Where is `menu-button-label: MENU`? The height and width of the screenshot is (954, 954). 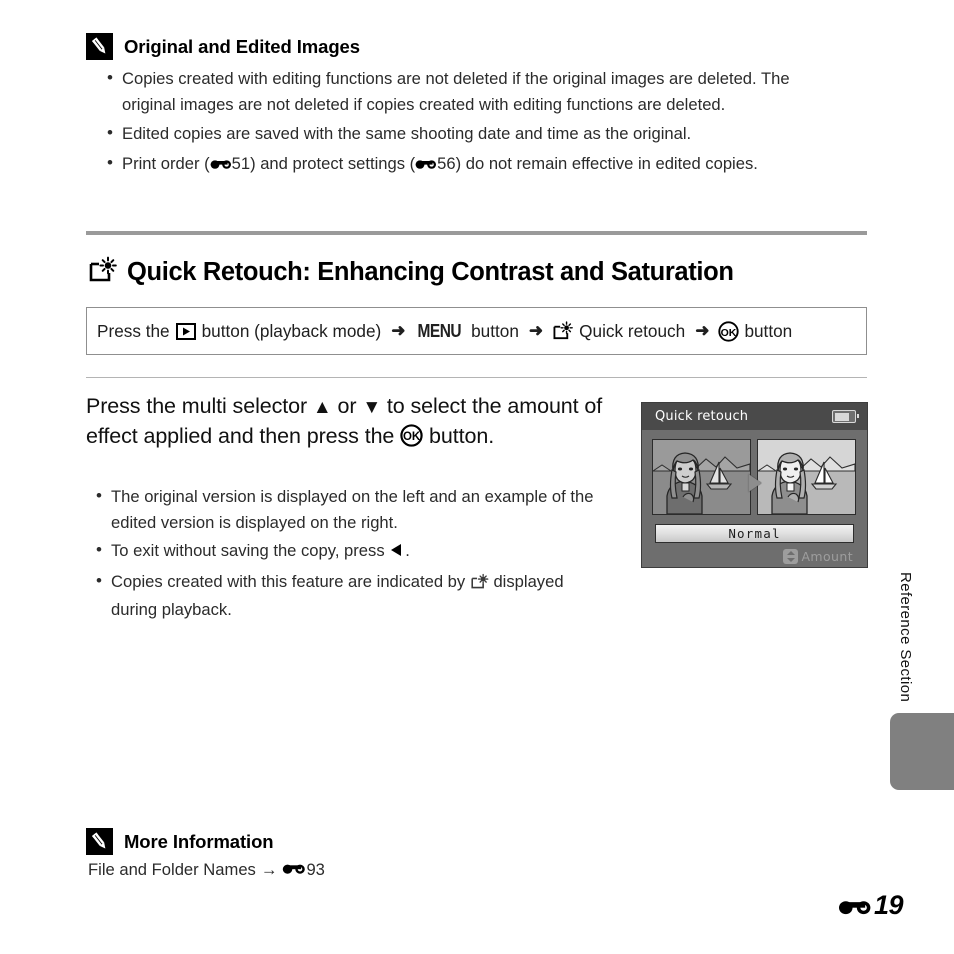 menu-button-label: MENU is located at coordinates (440, 330).